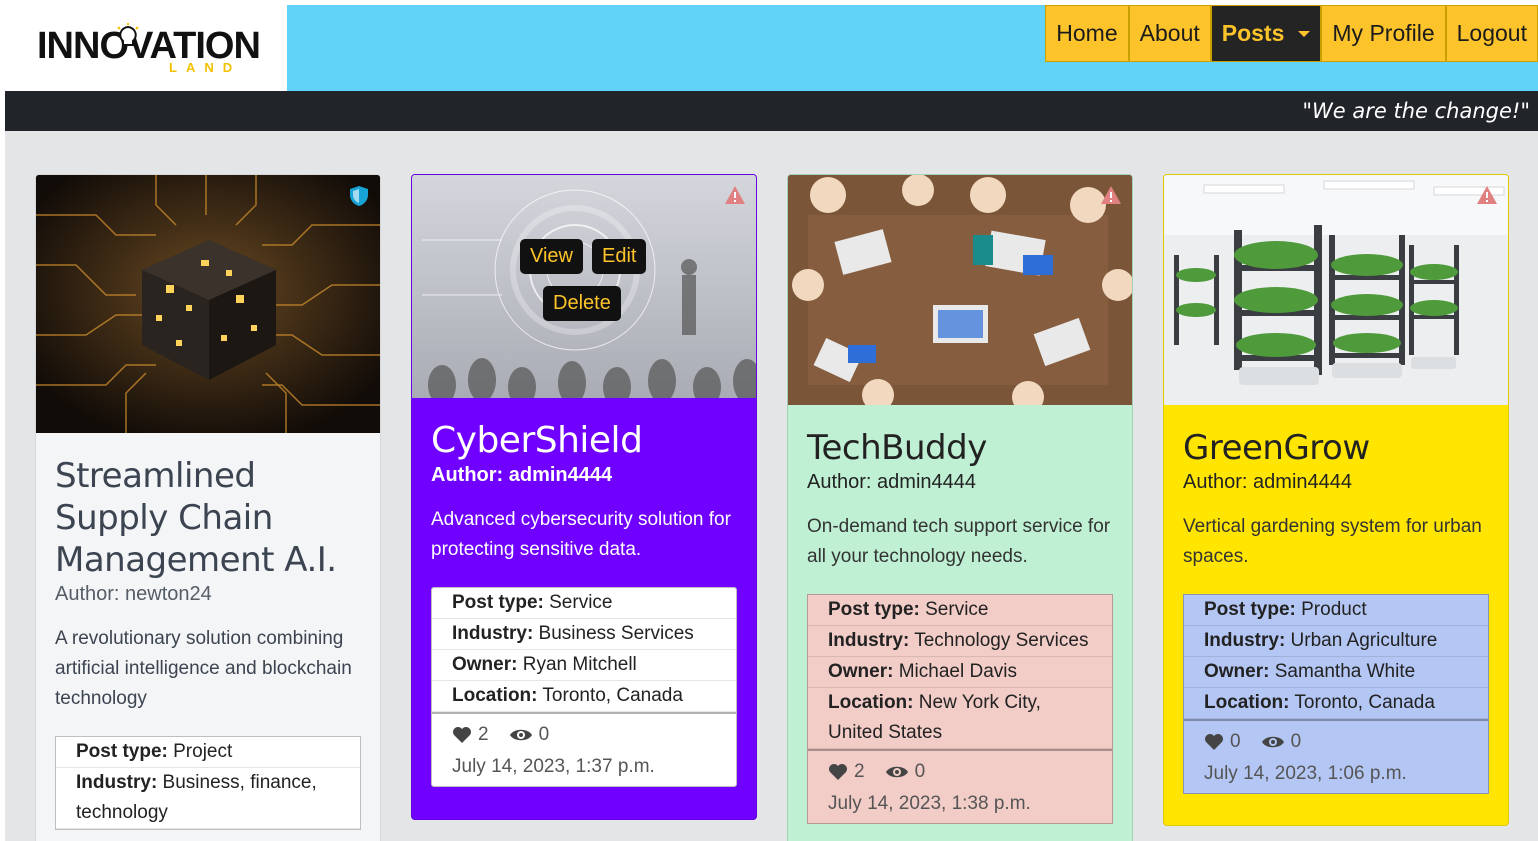 This screenshot has height=841, width=1538. Describe the element at coordinates (1305, 773) in the screenshot. I see `post-date: July 14, 2023, 1:06 p.m.` at that location.